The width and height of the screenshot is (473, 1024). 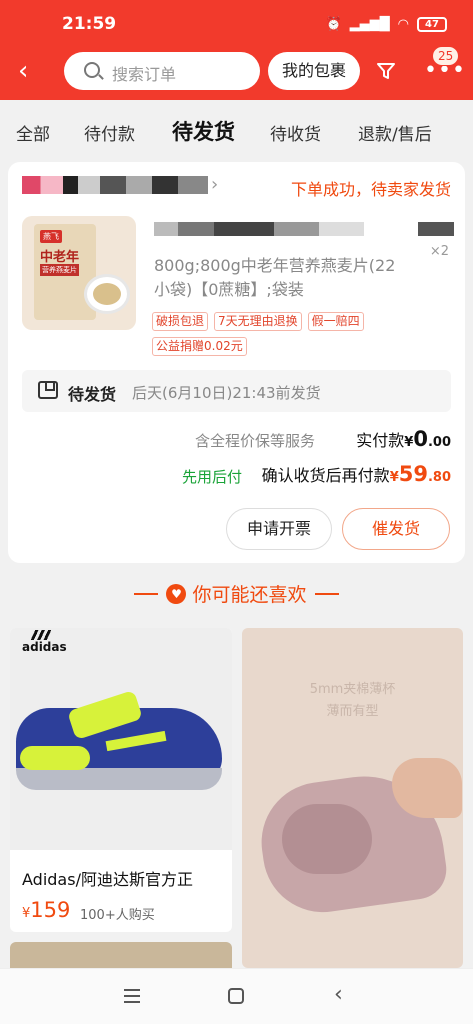 What do you see at coordinates (59, 270) in the screenshot?
I see `package-subtitle: 营养燕麦片` at bounding box center [59, 270].